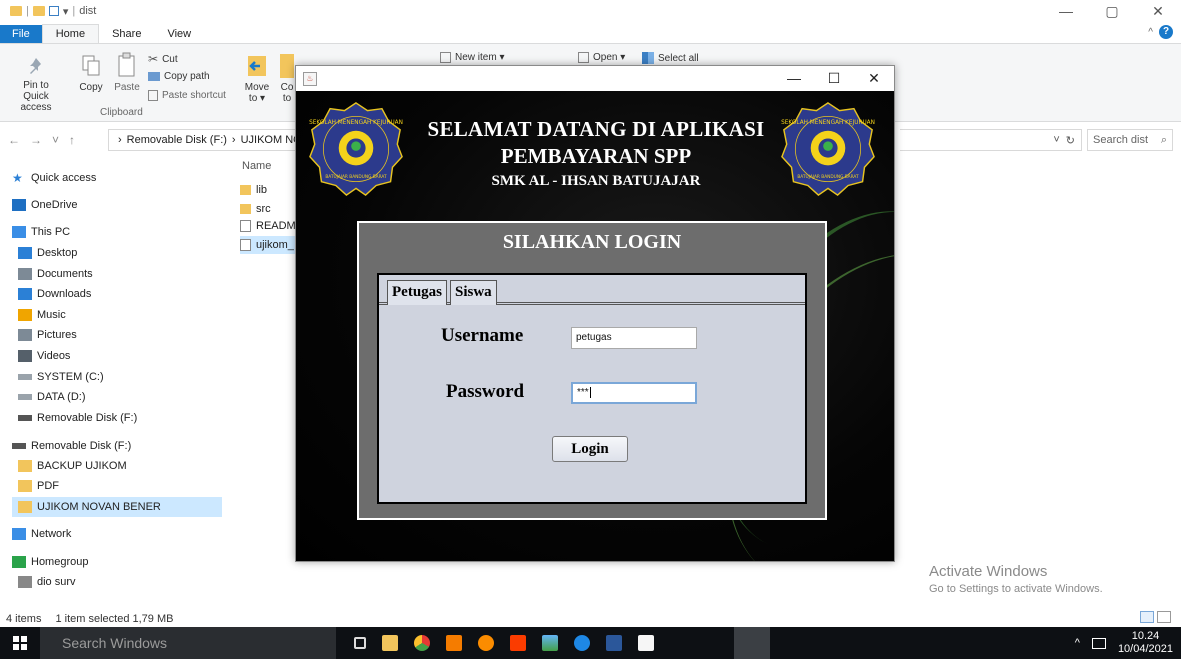  What do you see at coordinates (153, 59) in the screenshot?
I see `scissors-icon: ✂` at bounding box center [153, 59].